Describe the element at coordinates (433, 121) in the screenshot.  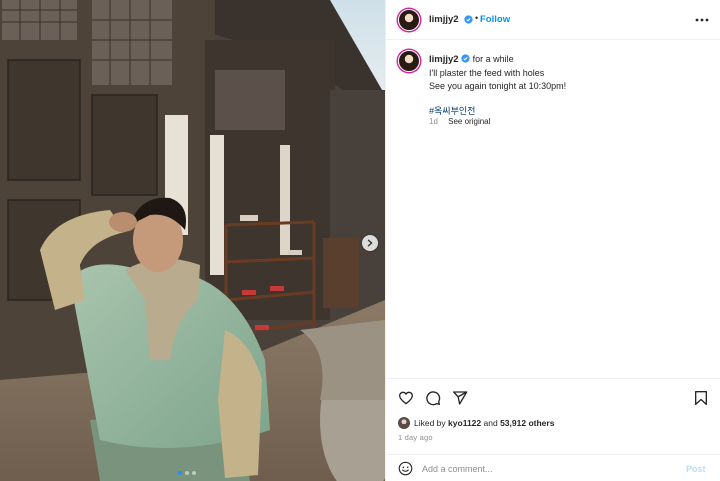
I see `caption-age: 1d` at that location.